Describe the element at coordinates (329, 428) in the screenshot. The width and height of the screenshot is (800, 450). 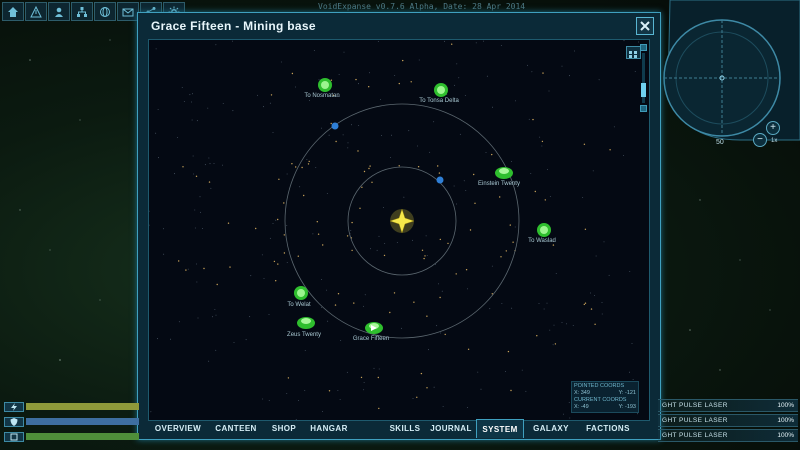
I see `tab-hangar: HANGAR` at that location.